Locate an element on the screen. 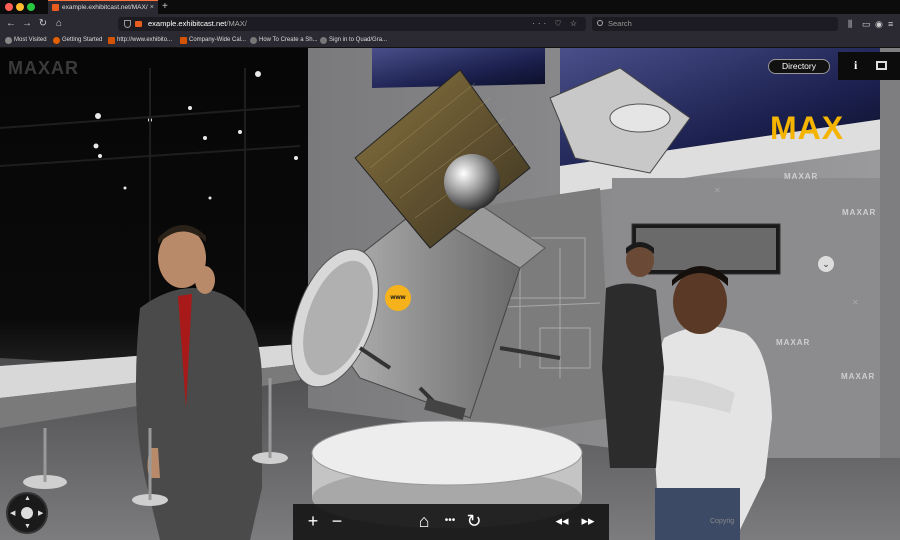  next-button: ▸▸ is located at coordinates (588, 522).